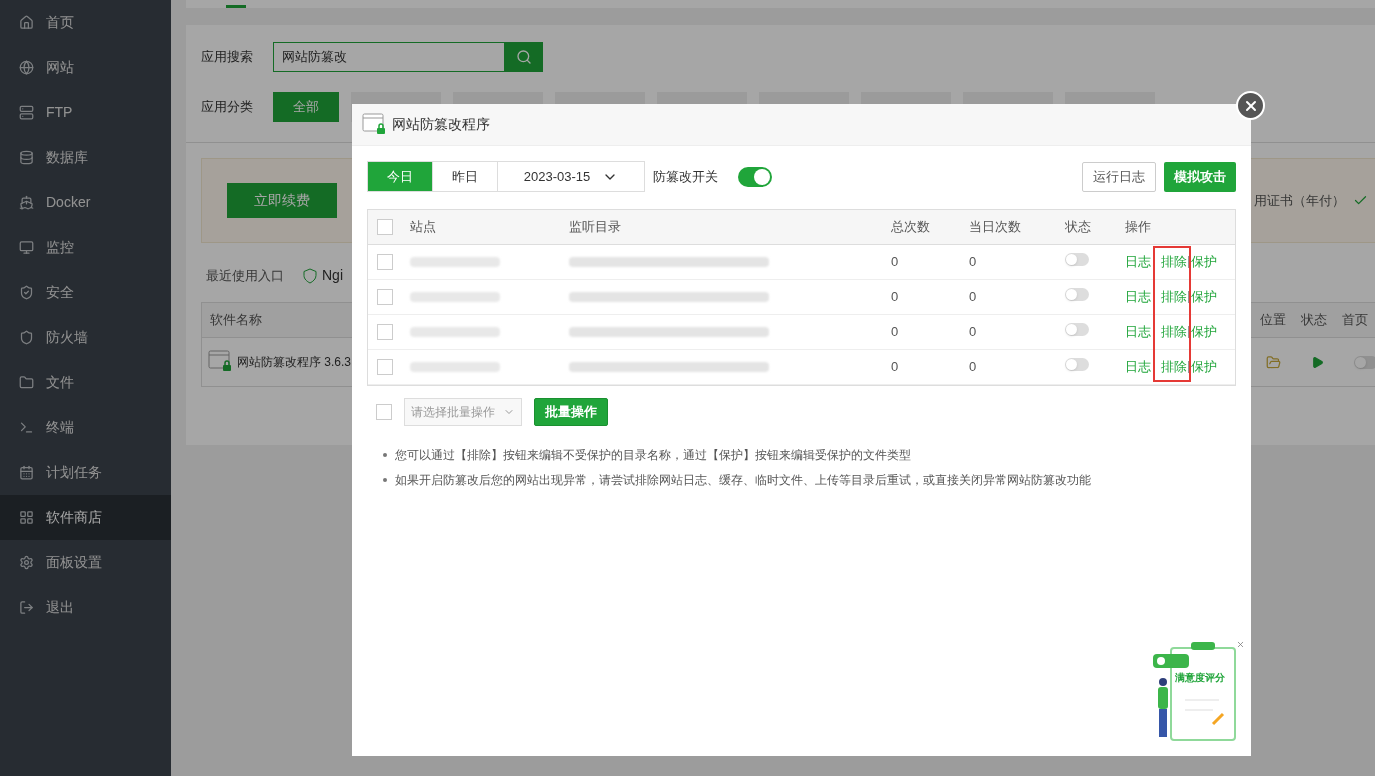  I want to click on close-icon, so click(1240, 644).